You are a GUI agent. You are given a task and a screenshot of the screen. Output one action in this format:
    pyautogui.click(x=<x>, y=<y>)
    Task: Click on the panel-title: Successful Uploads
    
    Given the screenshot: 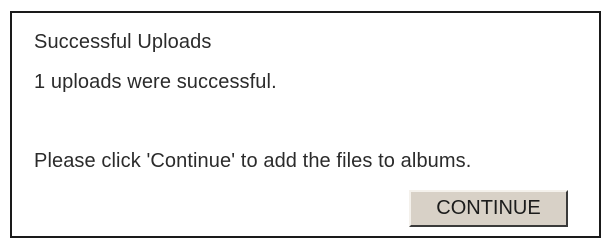 What is the action you would take?
    pyautogui.click(x=123, y=42)
    